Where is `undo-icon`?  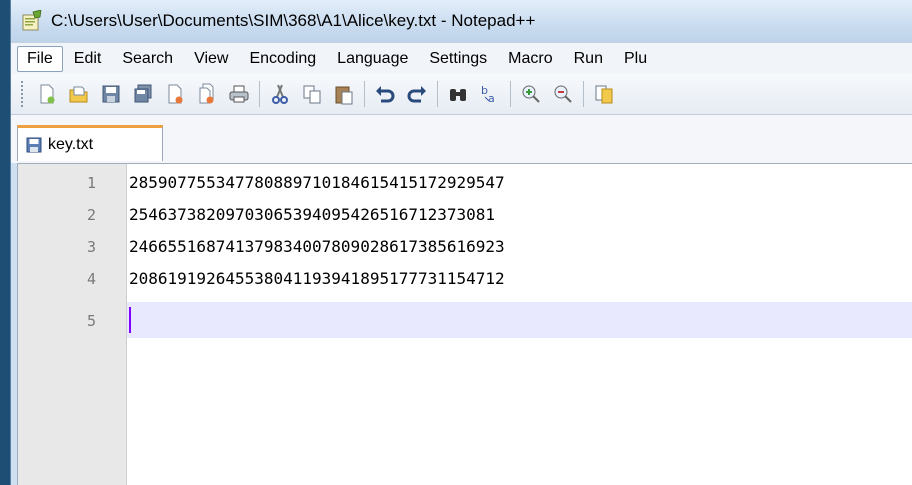
undo-icon is located at coordinates (385, 94).